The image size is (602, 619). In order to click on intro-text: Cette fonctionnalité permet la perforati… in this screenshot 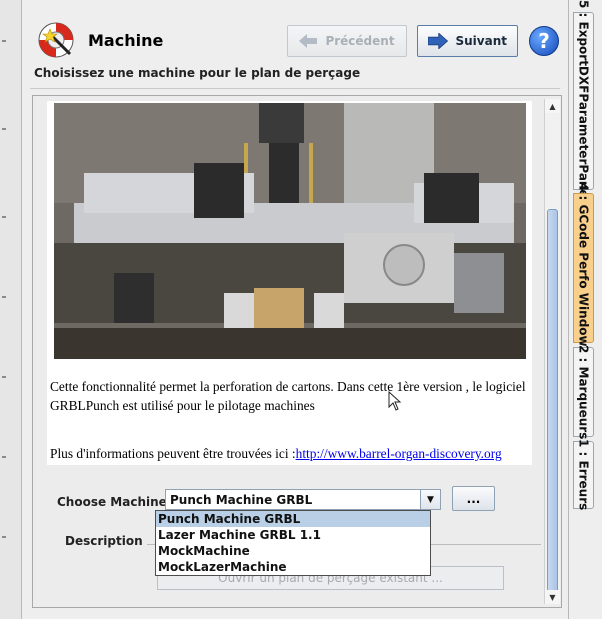, I will do `click(288, 396)`.